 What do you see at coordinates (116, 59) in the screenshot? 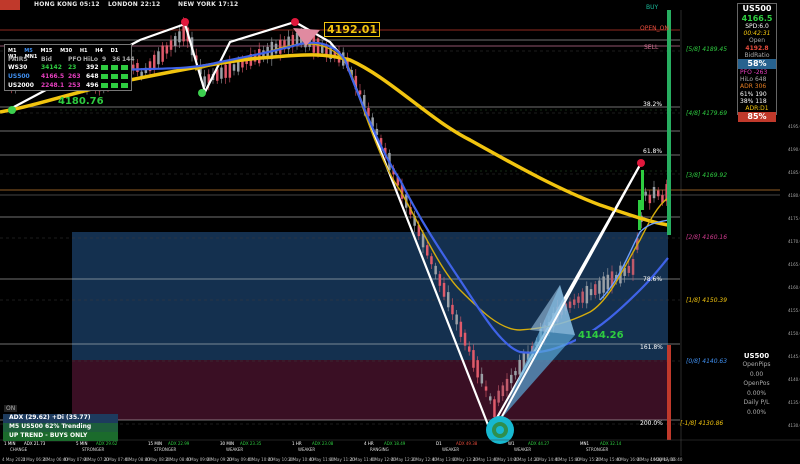
I see `col-36: 36` at bounding box center [116, 59].